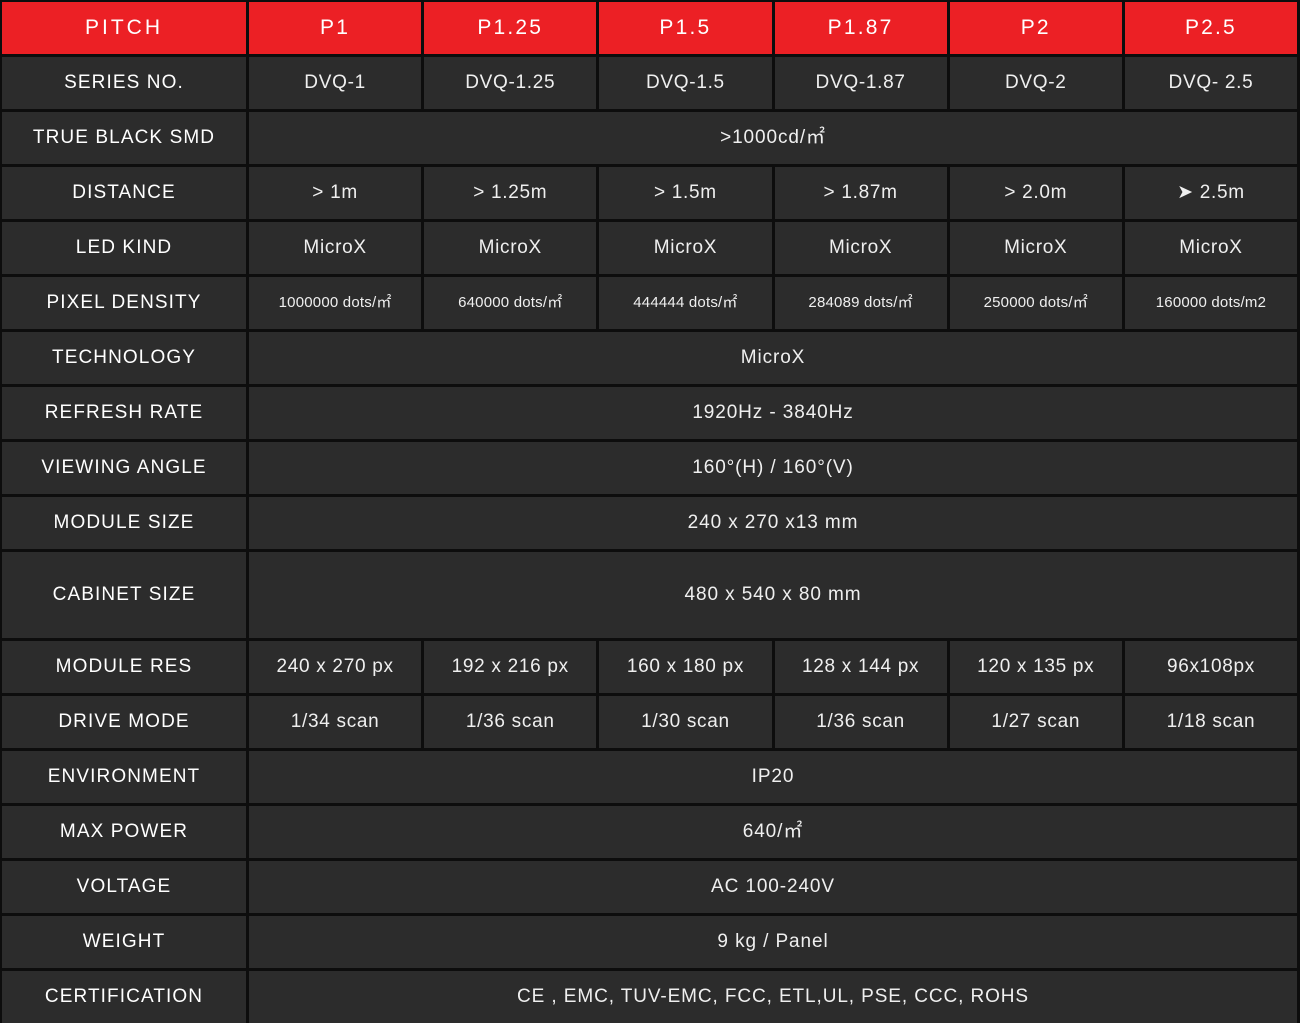 The image size is (1300, 1023). I want to click on header-label-pitch: PITCH, so click(124, 28).